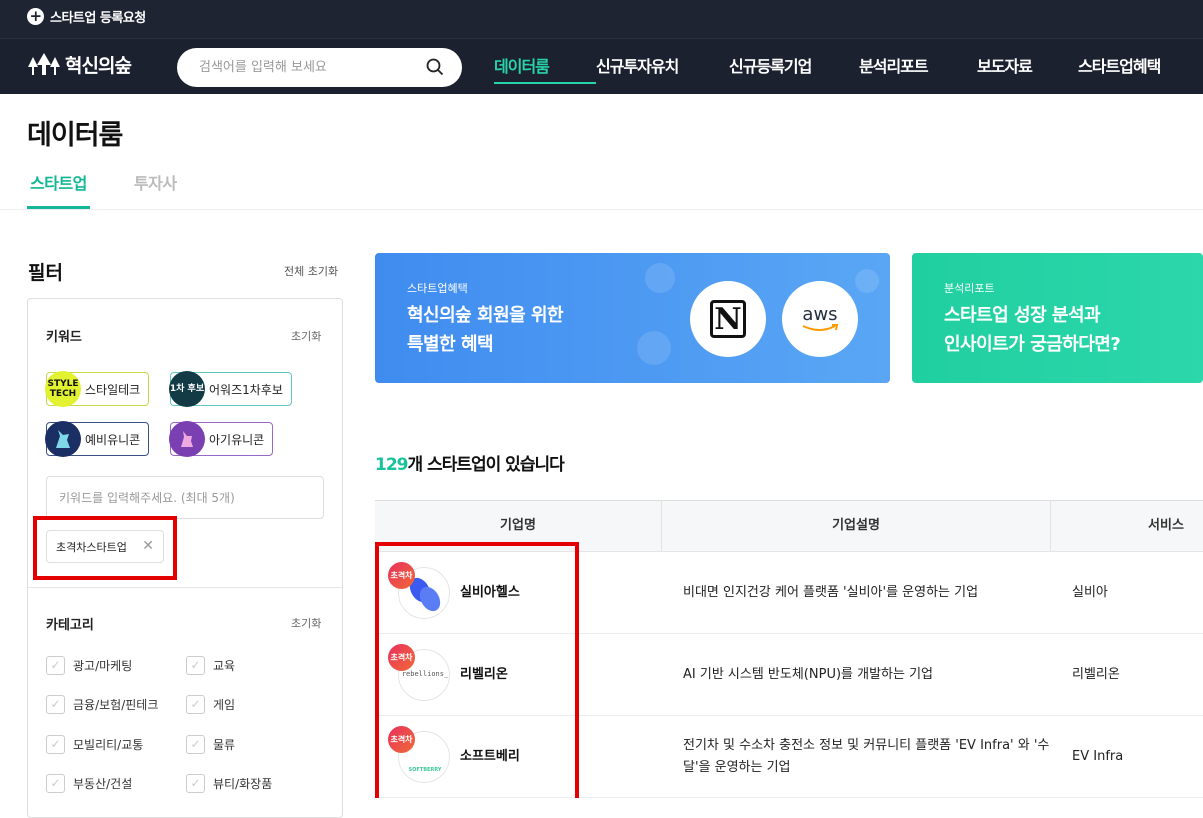  What do you see at coordinates (437, 288) in the screenshot?
I see `banner-category: 스타트업혜택` at bounding box center [437, 288].